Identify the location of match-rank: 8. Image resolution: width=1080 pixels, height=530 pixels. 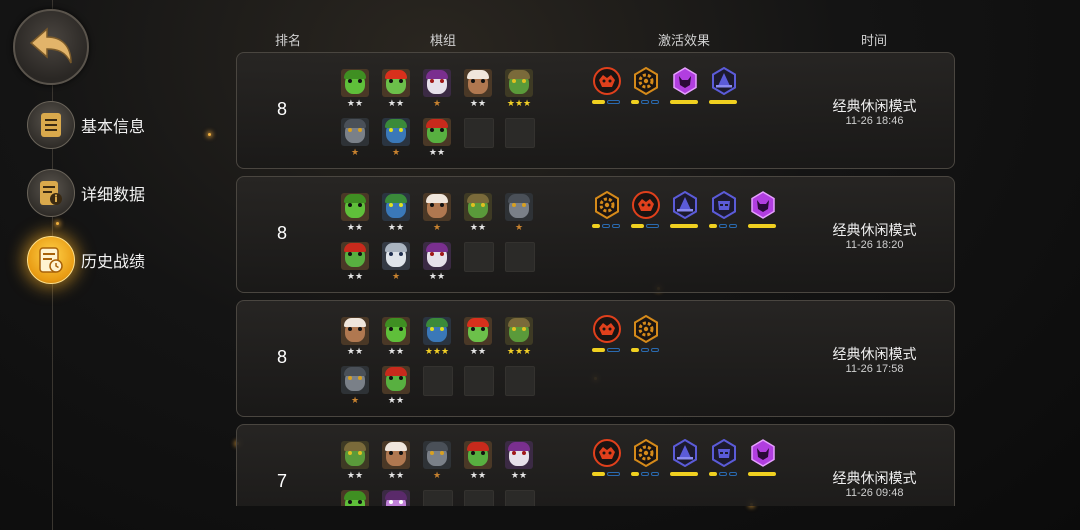
(281, 109).